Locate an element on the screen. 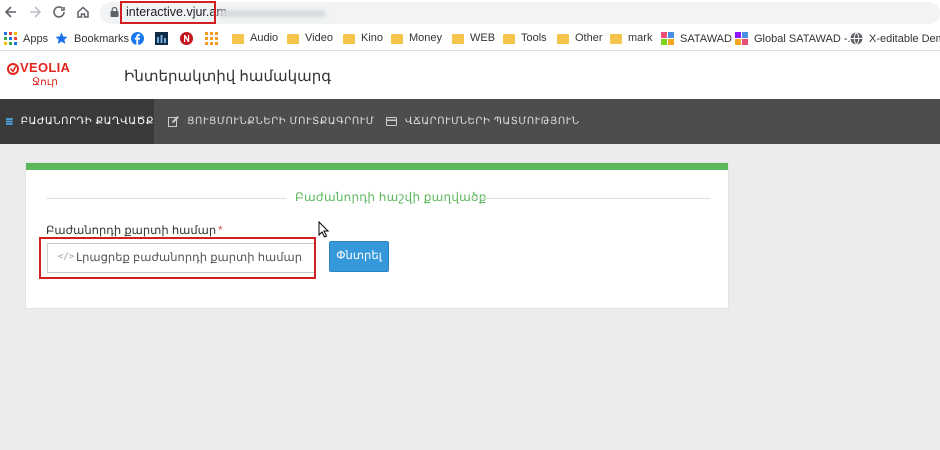  site-header: VEOLIA Ջուր Ինտերակտիվ համակարգ is located at coordinates (470, 75).